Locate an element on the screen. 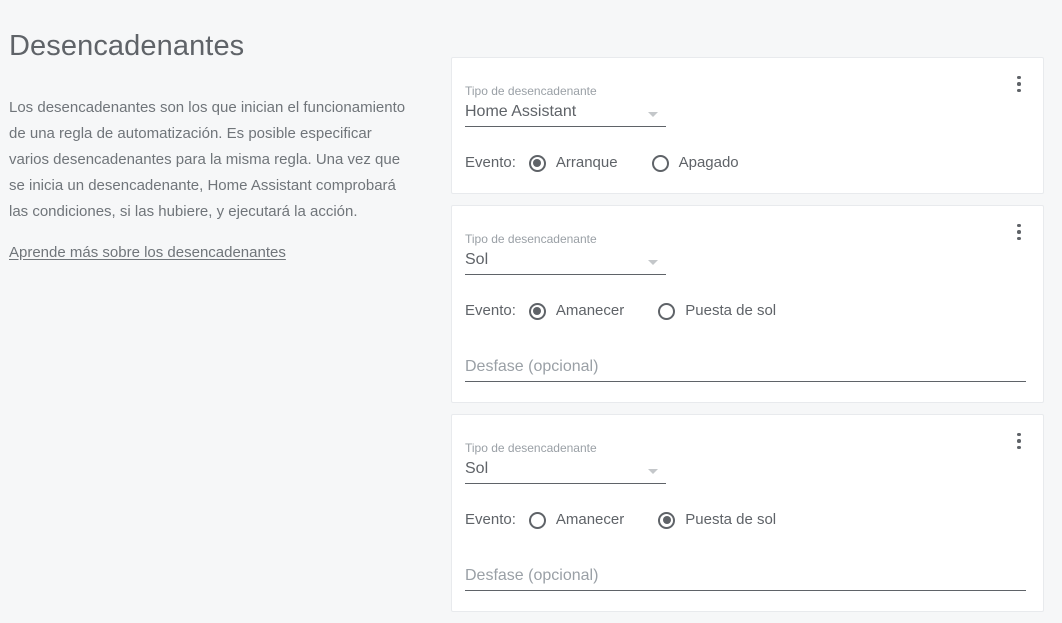 This screenshot has width=1062, height=623. trigger-type-select: Tipo de desencadenante Home Assistant is located at coordinates (565, 105).